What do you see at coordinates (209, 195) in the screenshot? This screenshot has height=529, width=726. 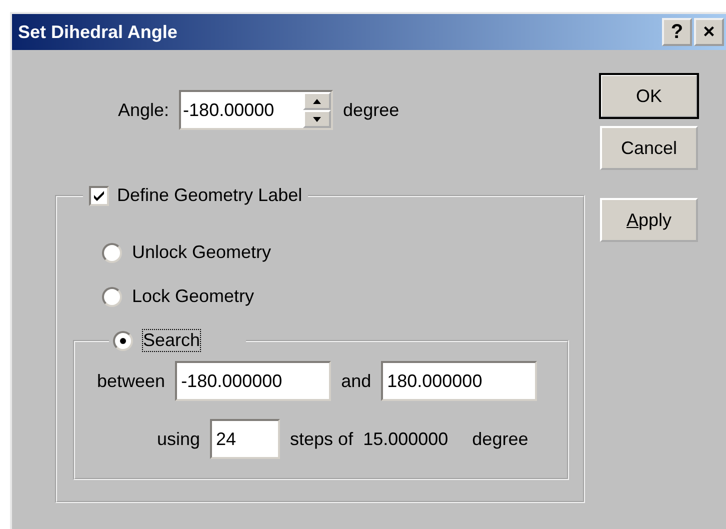 I see `checkbox-label: Define Geometry Label` at bounding box center [209, 195].